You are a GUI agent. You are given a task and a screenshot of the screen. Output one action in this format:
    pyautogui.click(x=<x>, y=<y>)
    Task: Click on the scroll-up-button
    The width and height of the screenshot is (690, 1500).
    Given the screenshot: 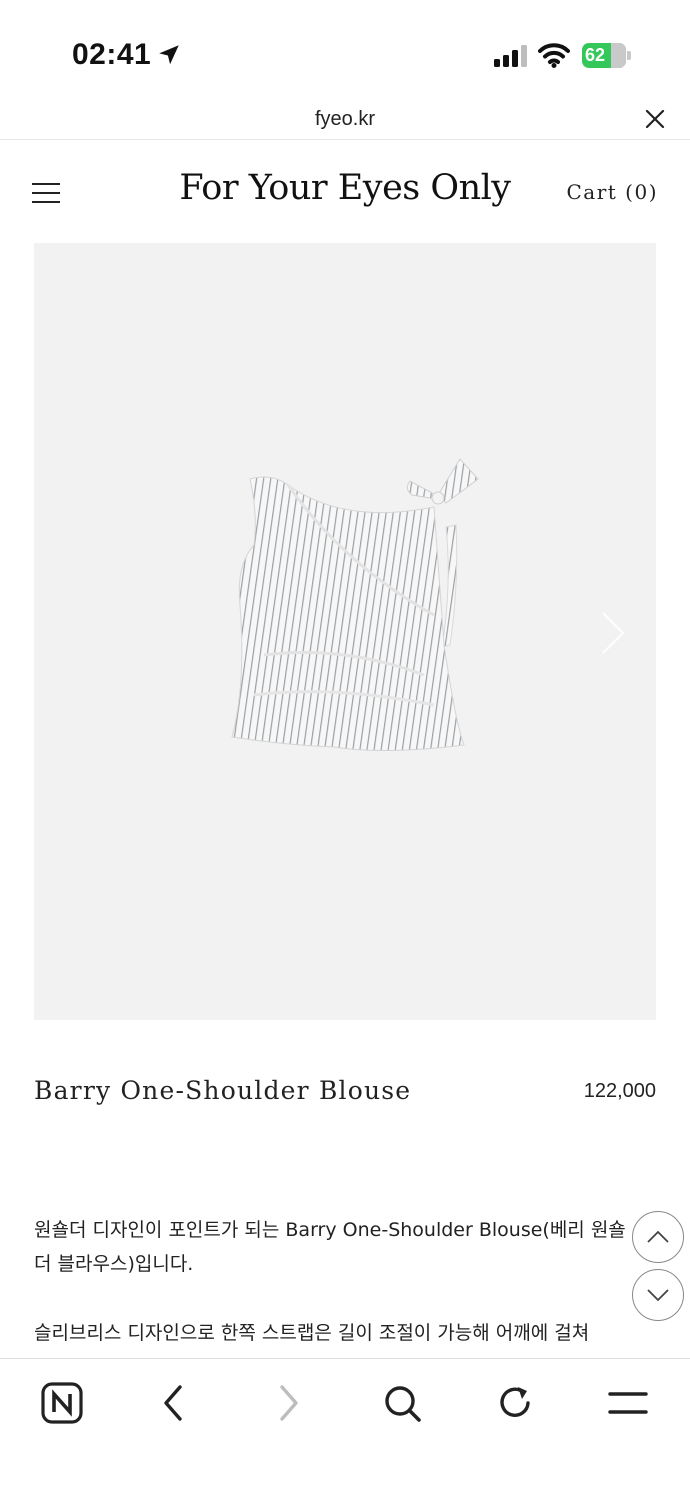 What is the action you would take?
    pyautogui.click(x=658, y=1237)
    